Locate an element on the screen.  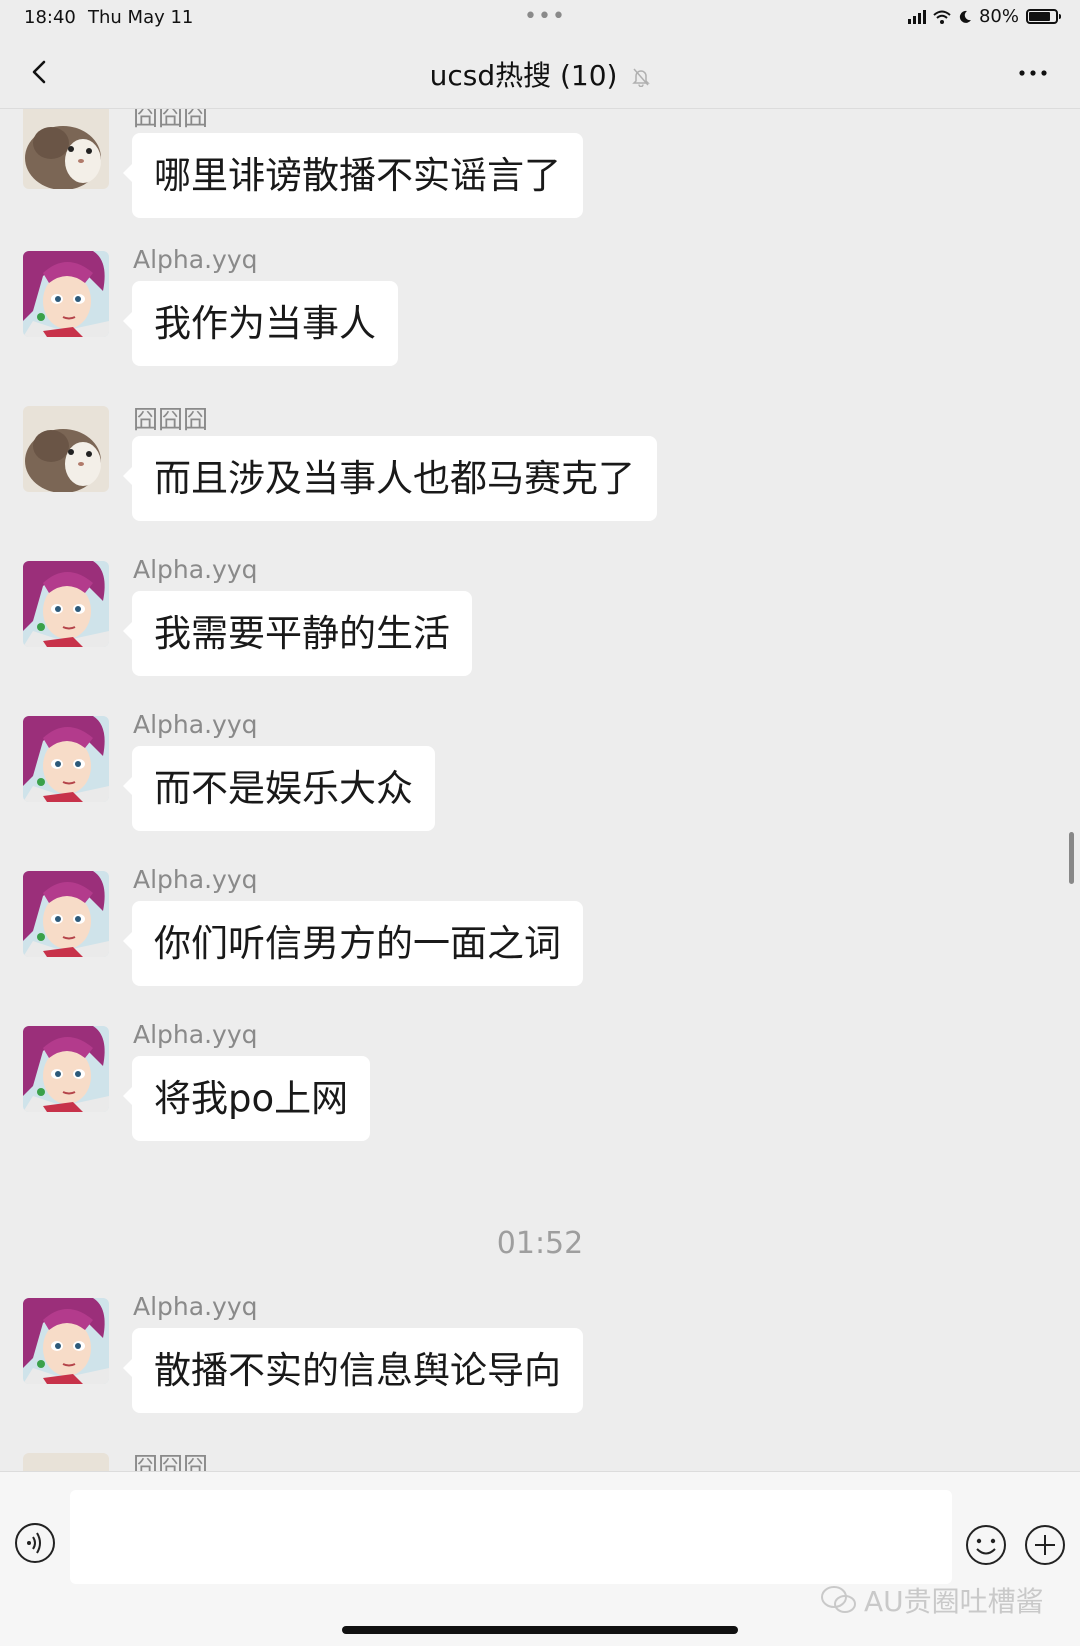
watermark-text: AU贵圈吐槽酱 is located at coordinates (954, 1601).